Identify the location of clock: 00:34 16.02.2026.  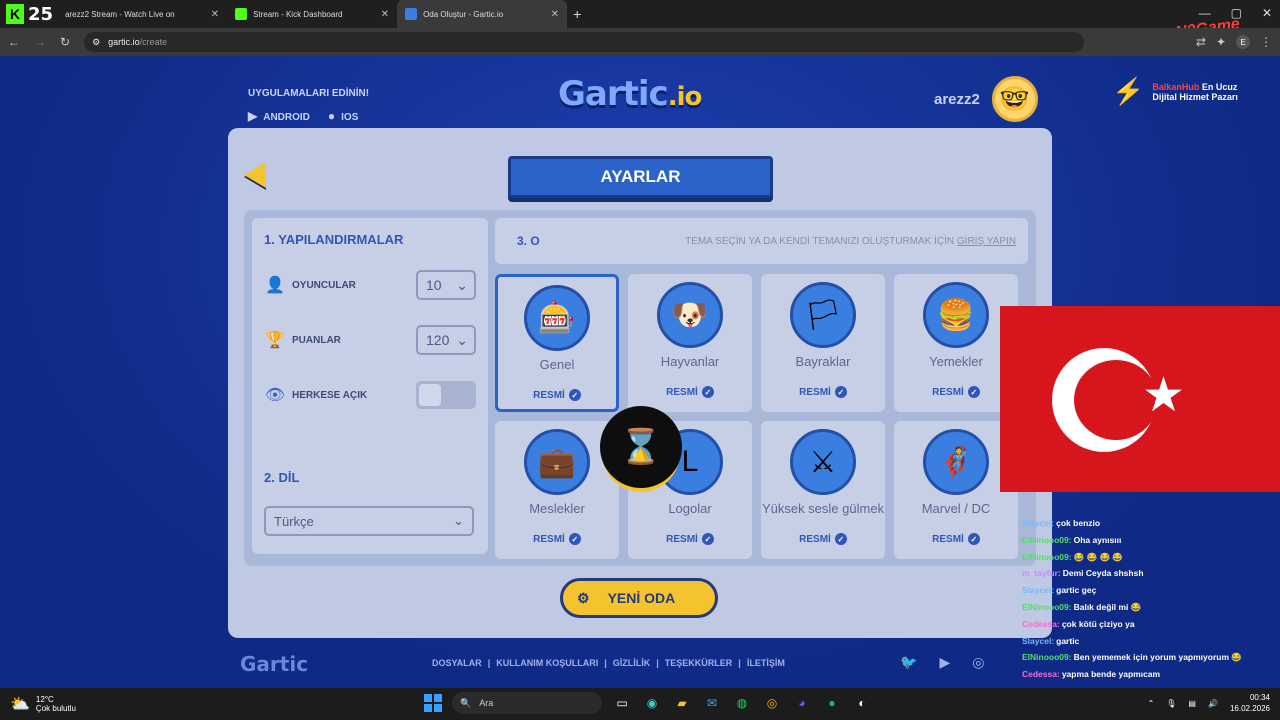
(1250, 703).